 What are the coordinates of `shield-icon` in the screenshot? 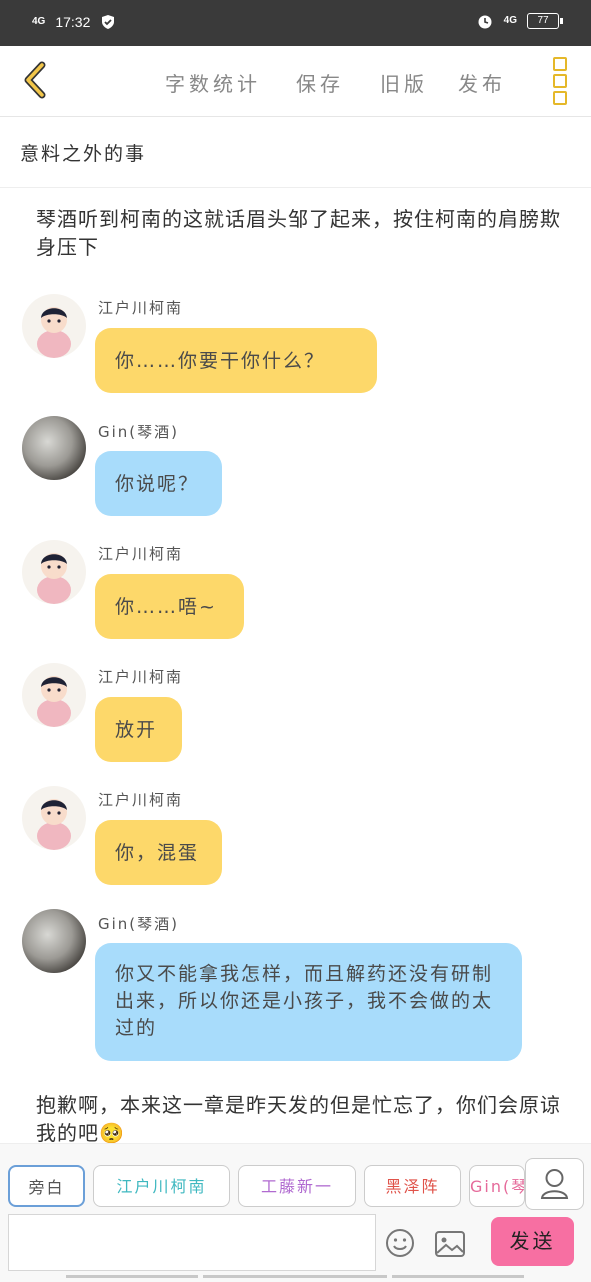 It's located at (108, 22).